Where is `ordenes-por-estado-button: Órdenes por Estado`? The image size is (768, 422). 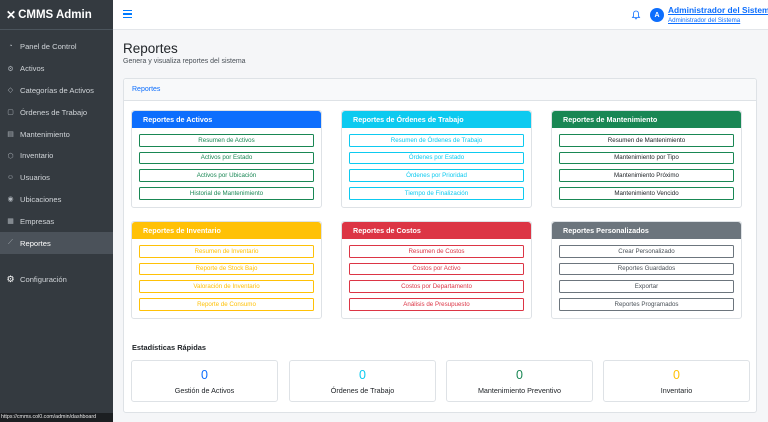
ordenes-por-estado-button: Órdenes por Estado is located at coordinates (436, 158).